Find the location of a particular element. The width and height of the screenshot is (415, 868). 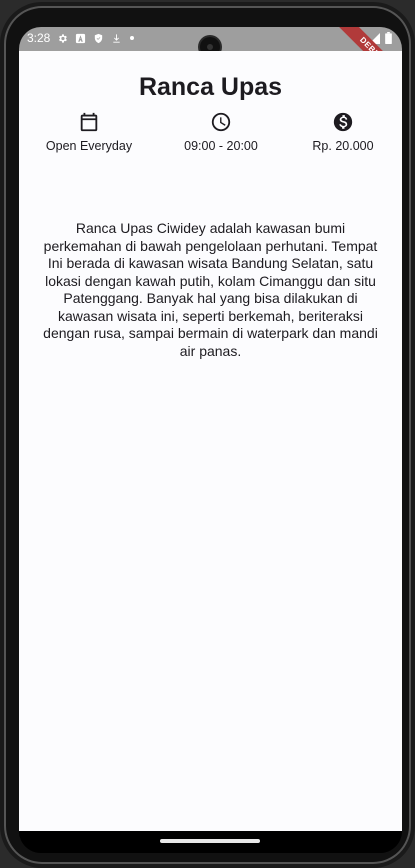

info-hours: 09:00 - 20:00 is located at coordinates (221, 132).